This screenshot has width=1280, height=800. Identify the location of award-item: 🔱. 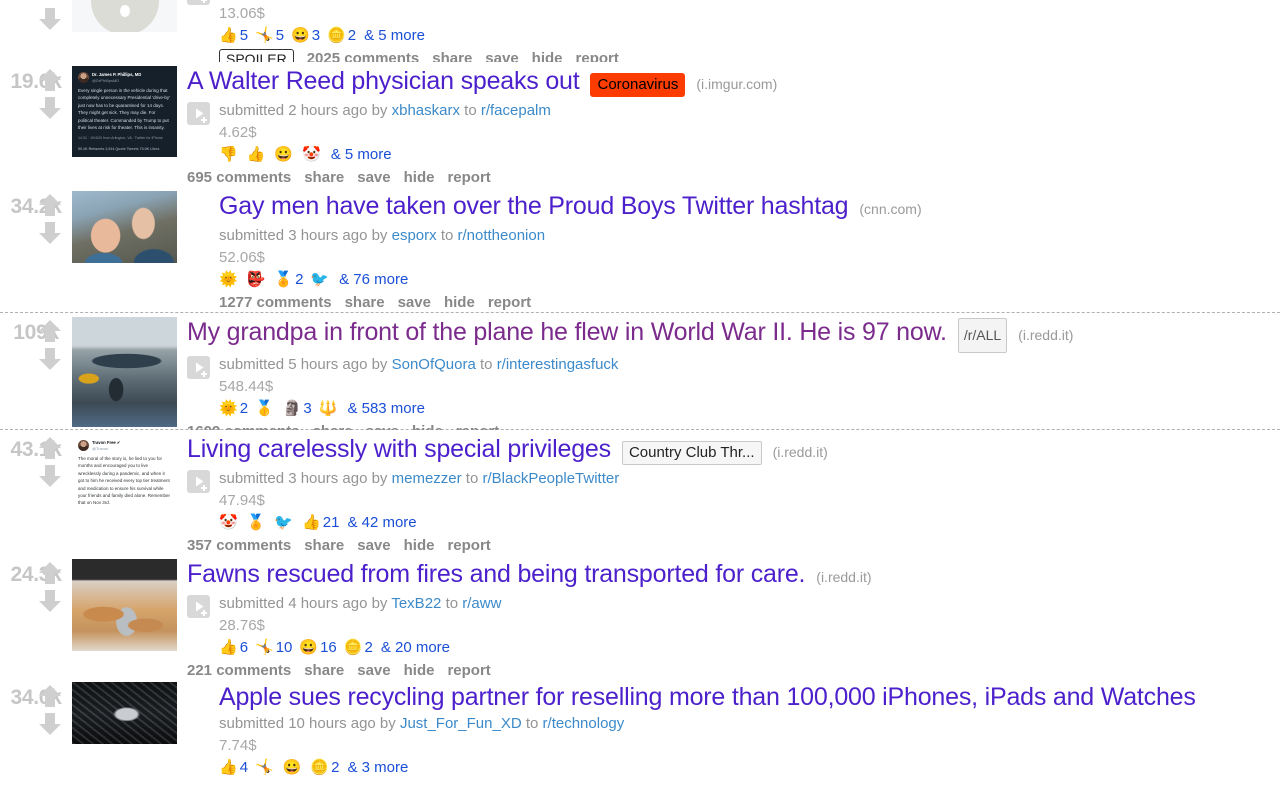
(329, 408).